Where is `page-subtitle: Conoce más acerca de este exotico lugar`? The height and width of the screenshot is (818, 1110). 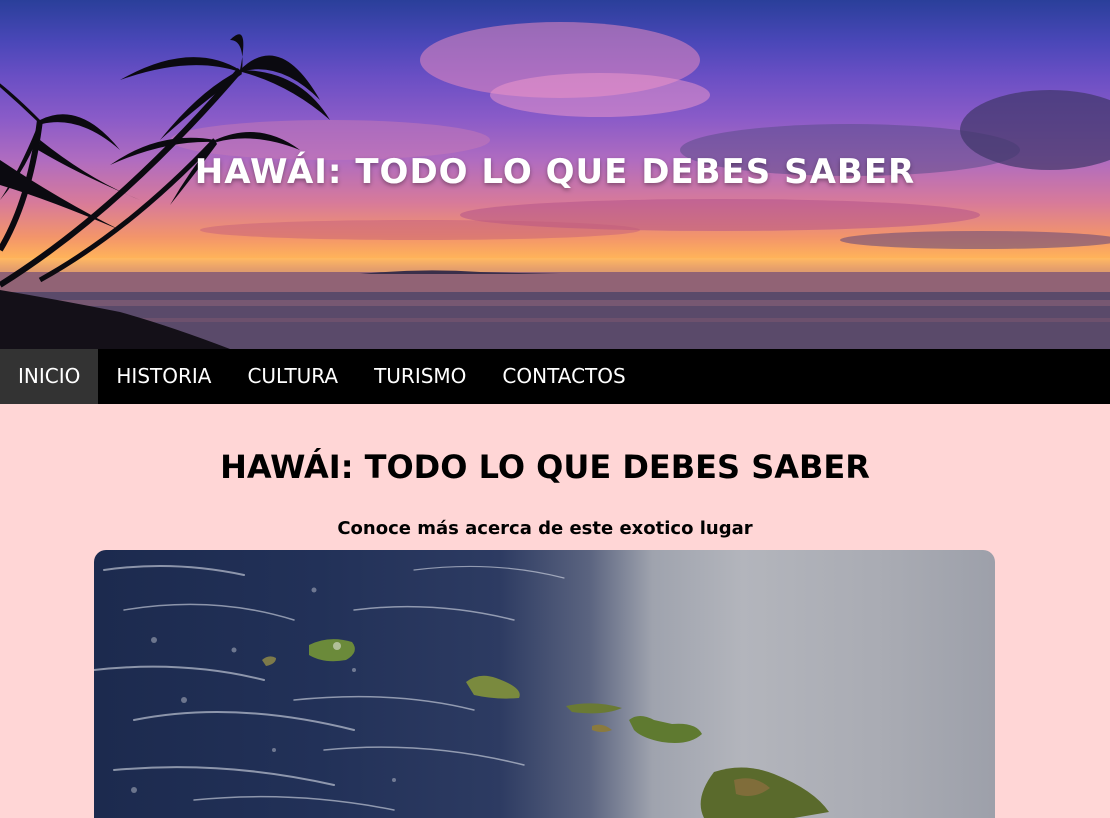
page-subtitle: Conoce más acerca de este exotico lugar is located at coordinates (545, 528).